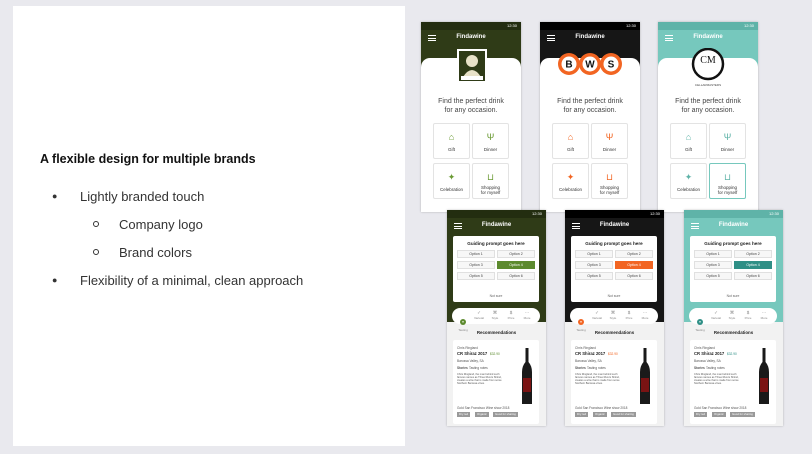  Describe the element at coordinates (590, 65) in the screenshot. I see `bws-letter-w: W` at that location.